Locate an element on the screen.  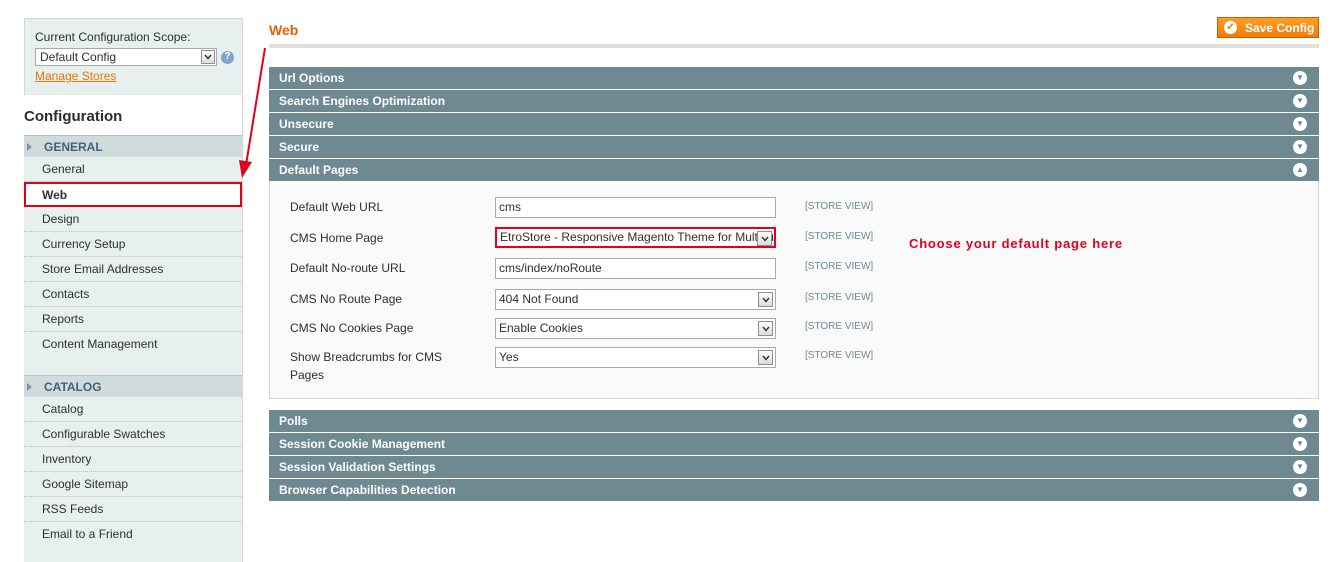
section-label: Search Engines Optimization is located at coordinates (362, 101).